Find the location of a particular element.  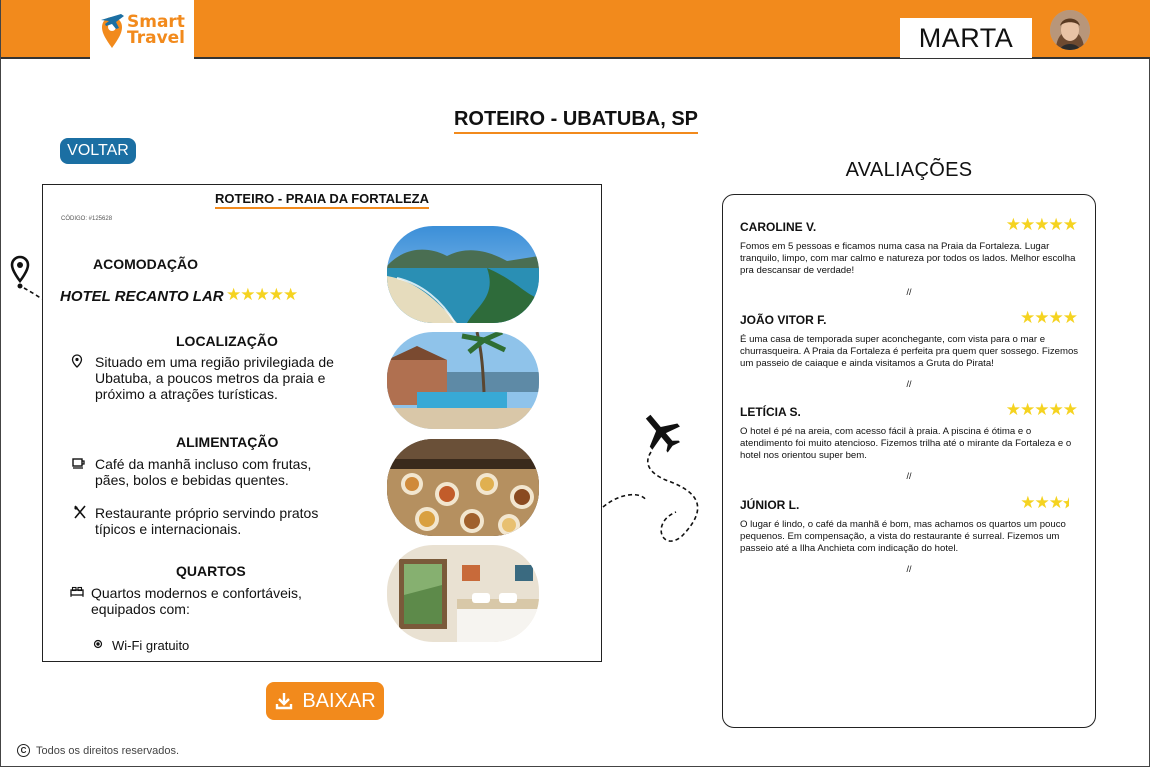

review-rating-stars: ★★★★ is located at coordinates (1049, 317).